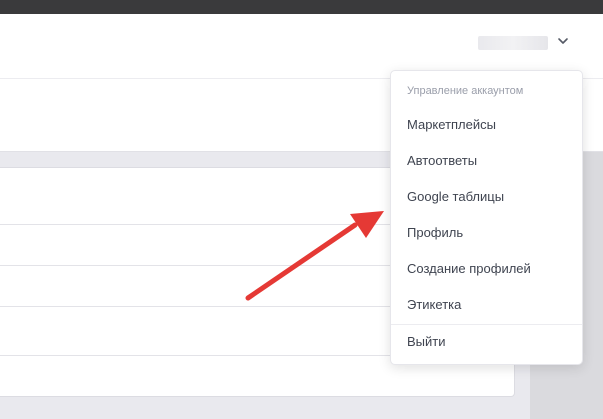 The width and height of the screenshot is (603, 419). Describe the element at coordinates (486, 161) in the screenshot. I see `menu-item-autoresponses: Автоответы` at that location.